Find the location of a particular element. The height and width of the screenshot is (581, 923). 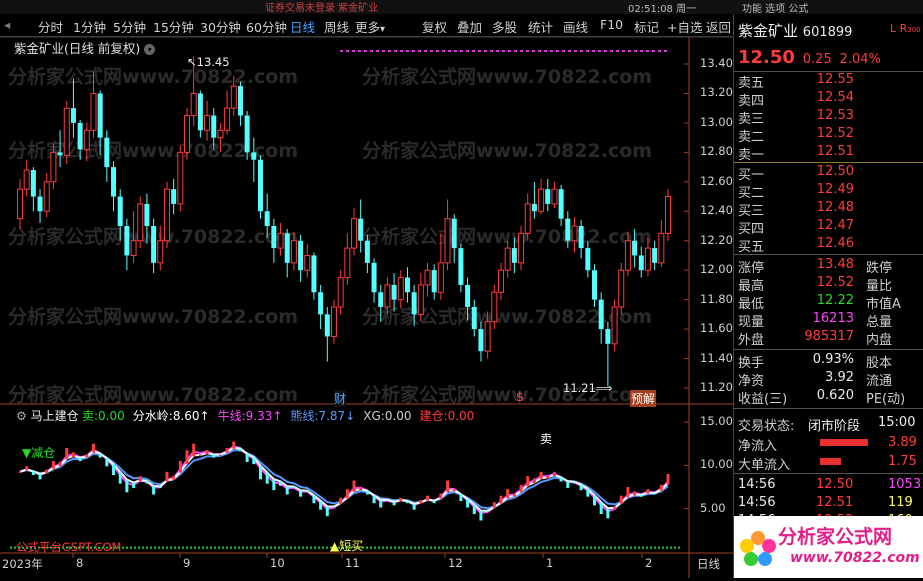

bid-row-3: 买三 12.48 is located at coordinates (829, 209).